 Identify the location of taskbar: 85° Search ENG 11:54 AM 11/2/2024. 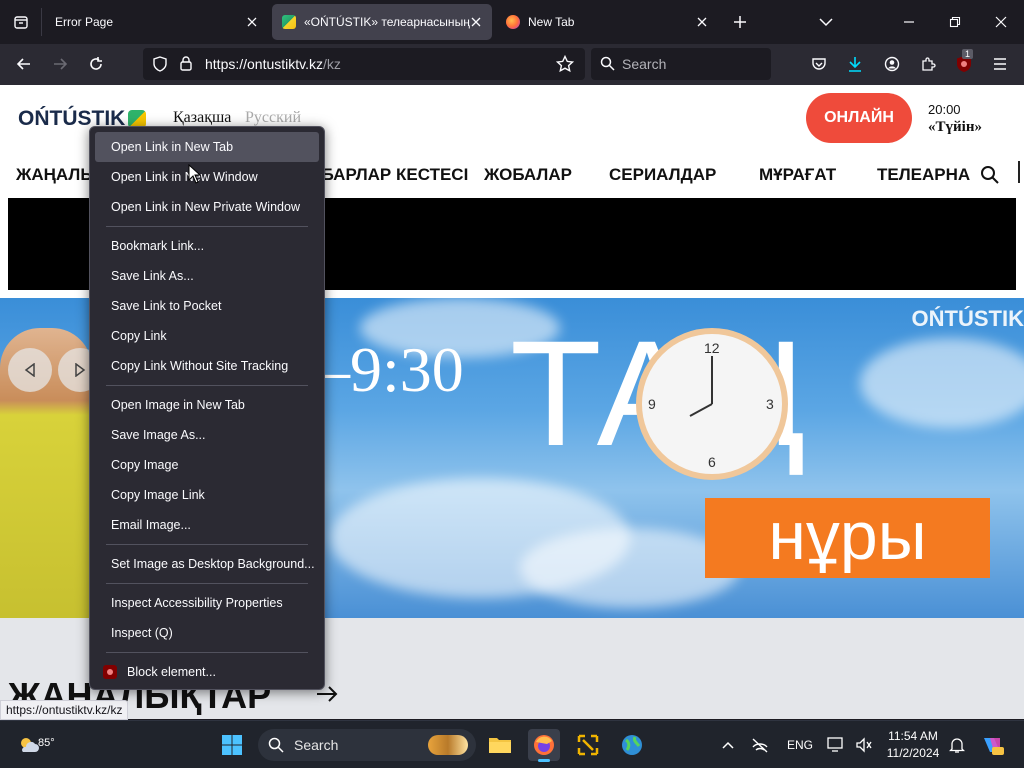
(512, 744).